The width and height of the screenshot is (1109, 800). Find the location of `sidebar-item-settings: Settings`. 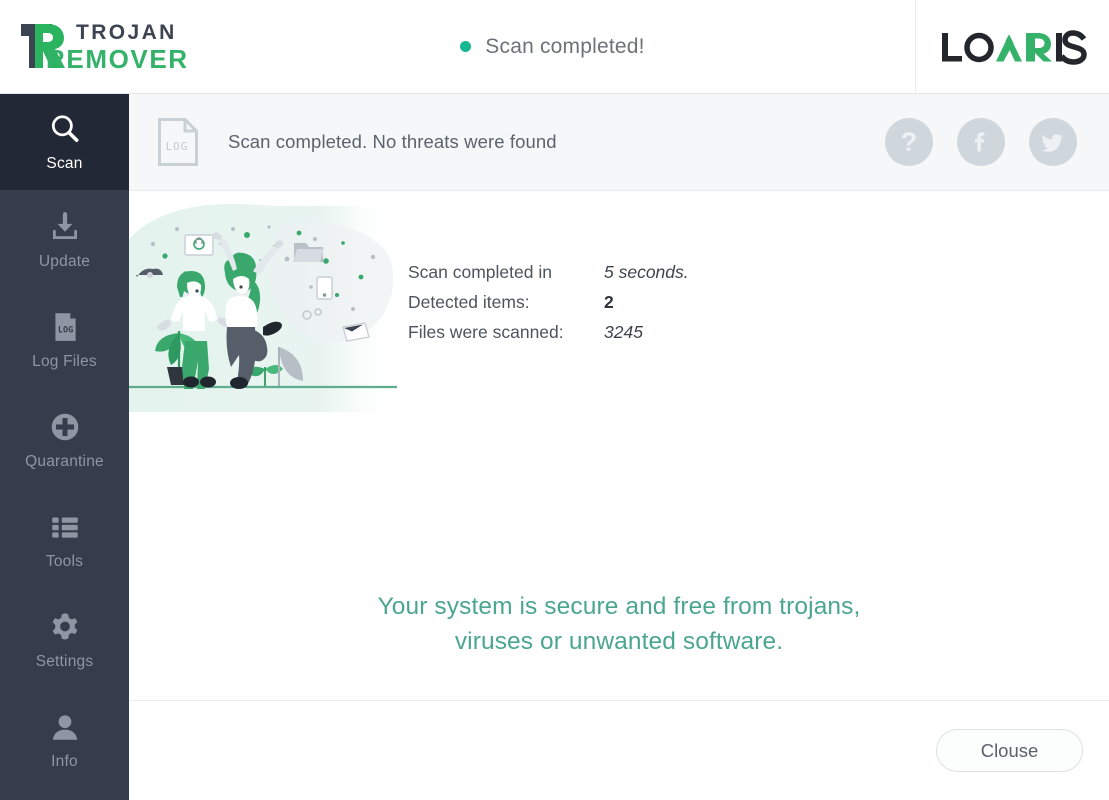

sidebar-item-settings: Settings is located at coordinates (64, 640).